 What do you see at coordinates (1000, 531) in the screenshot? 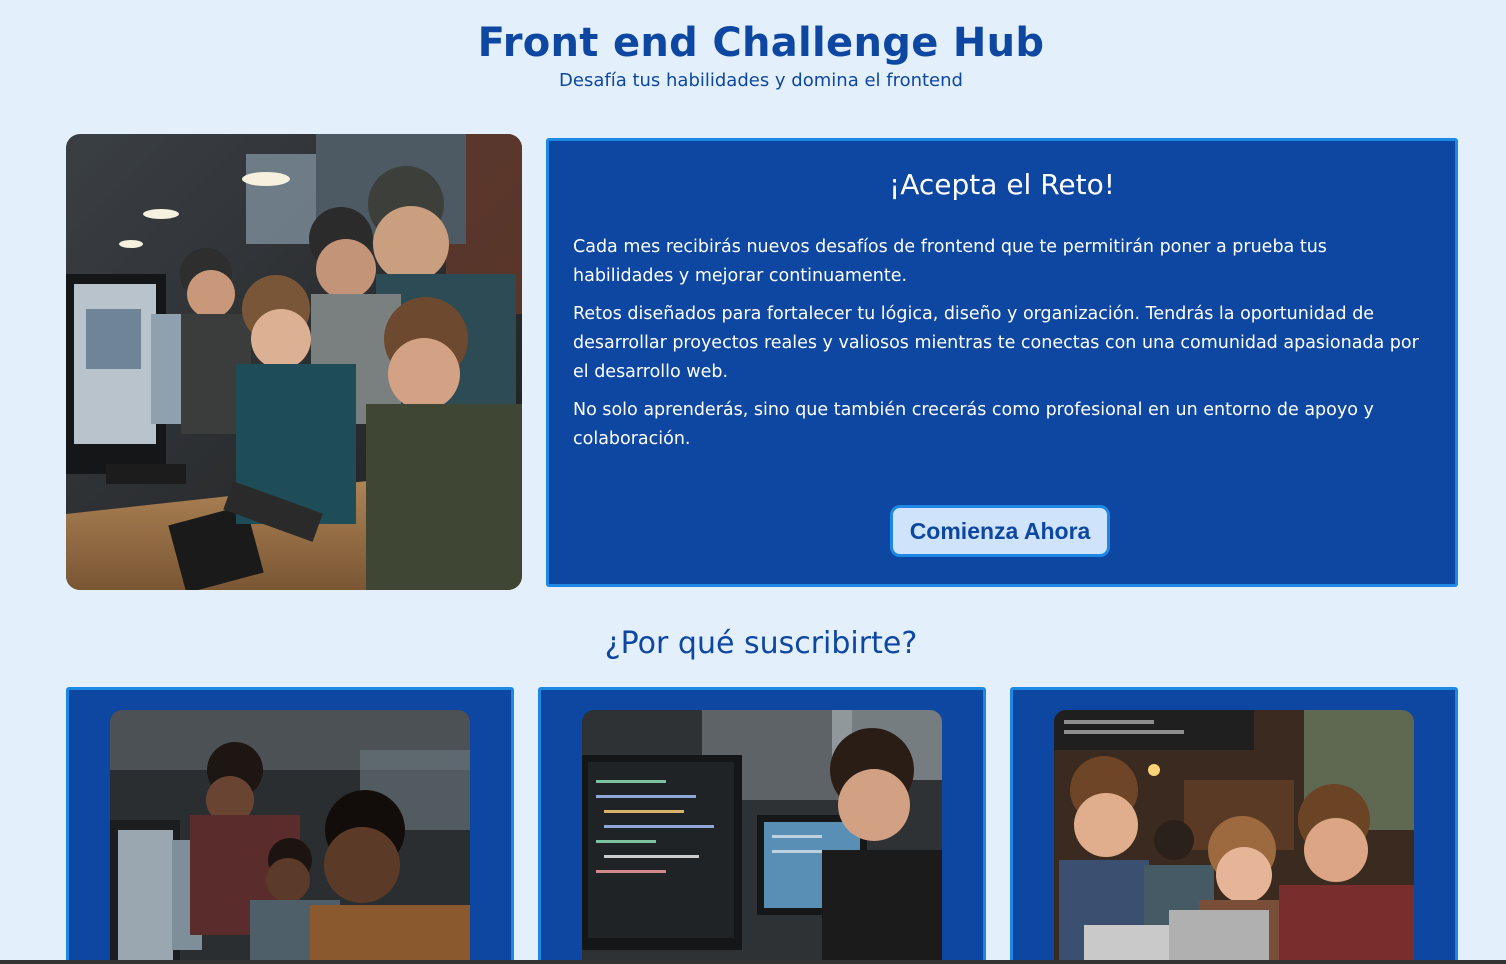
I see `start-now-button: Comienza Ahora` at bounding box center [1000, 531].